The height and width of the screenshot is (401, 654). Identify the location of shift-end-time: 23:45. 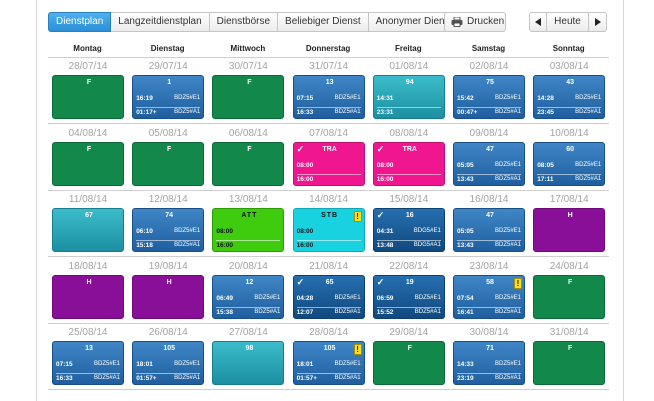
(545, 112).